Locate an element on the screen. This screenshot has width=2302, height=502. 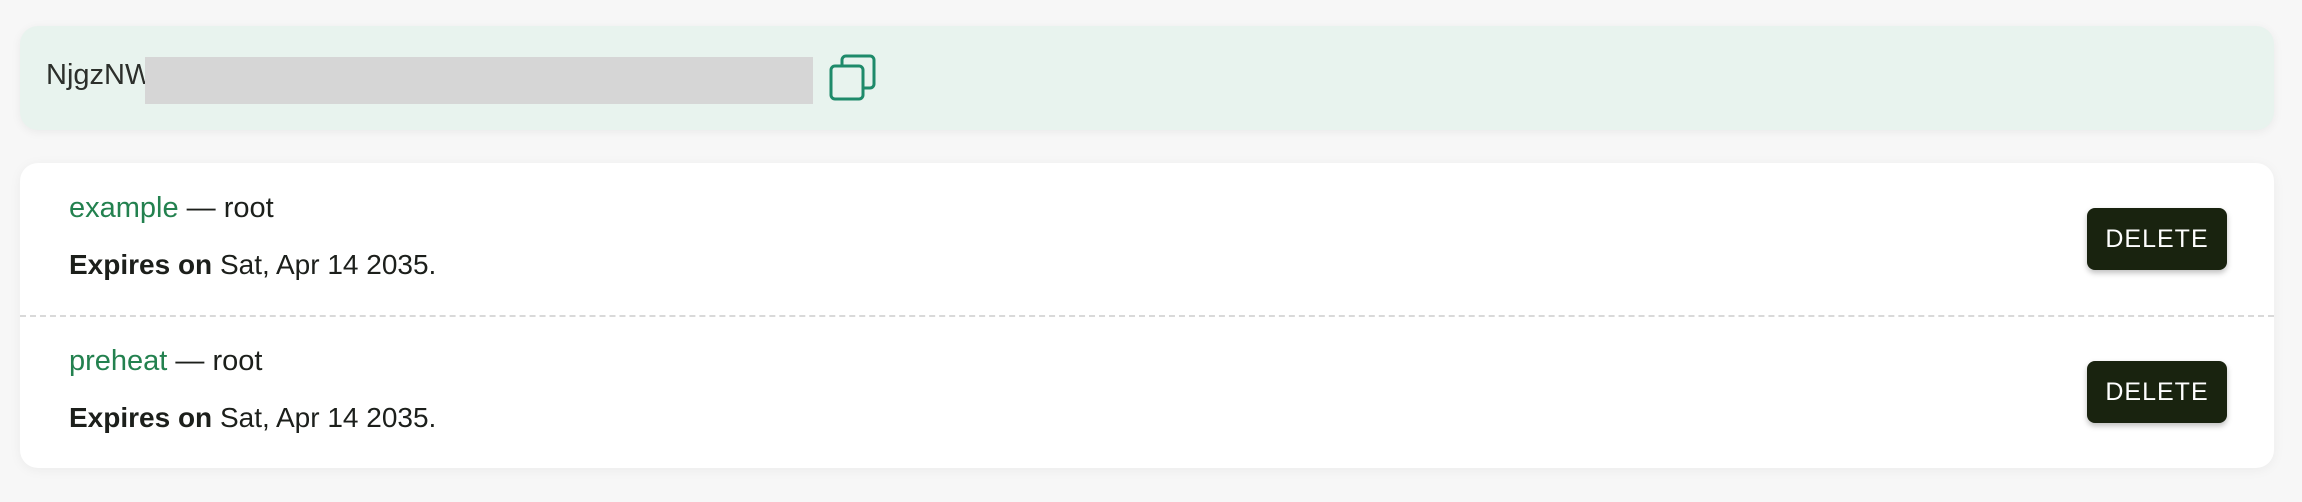
key-title: preheat — root is located at coordinates (166, 361).